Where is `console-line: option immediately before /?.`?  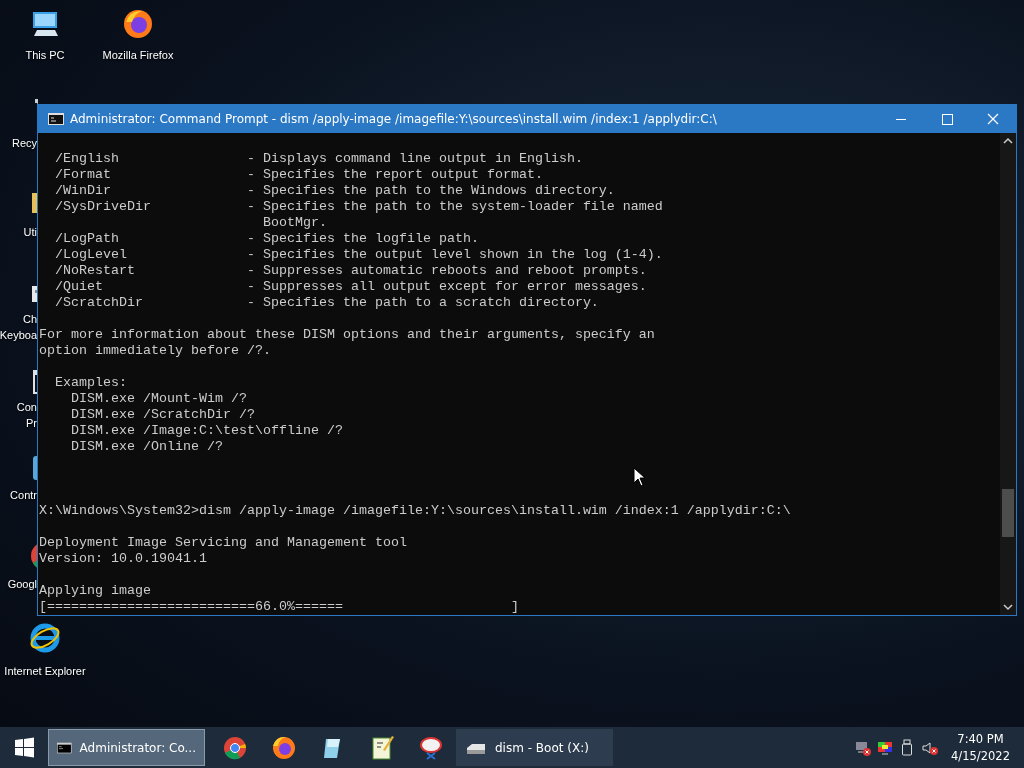
console-line: option immediately before /?. is located at coordinates (155, 351).